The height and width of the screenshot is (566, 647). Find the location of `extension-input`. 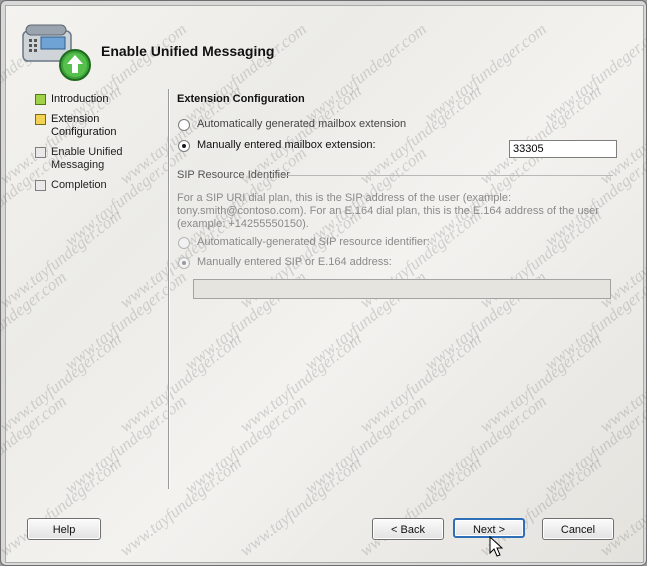

extension-input is located at coordinates (563, 149).